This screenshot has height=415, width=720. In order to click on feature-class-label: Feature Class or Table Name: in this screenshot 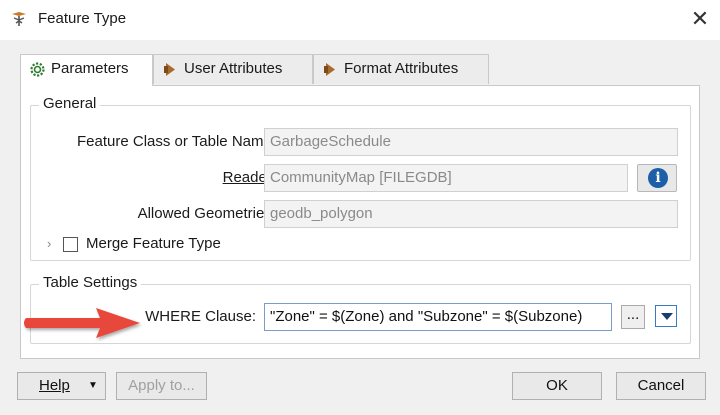, I will do `click(176, 141)`.